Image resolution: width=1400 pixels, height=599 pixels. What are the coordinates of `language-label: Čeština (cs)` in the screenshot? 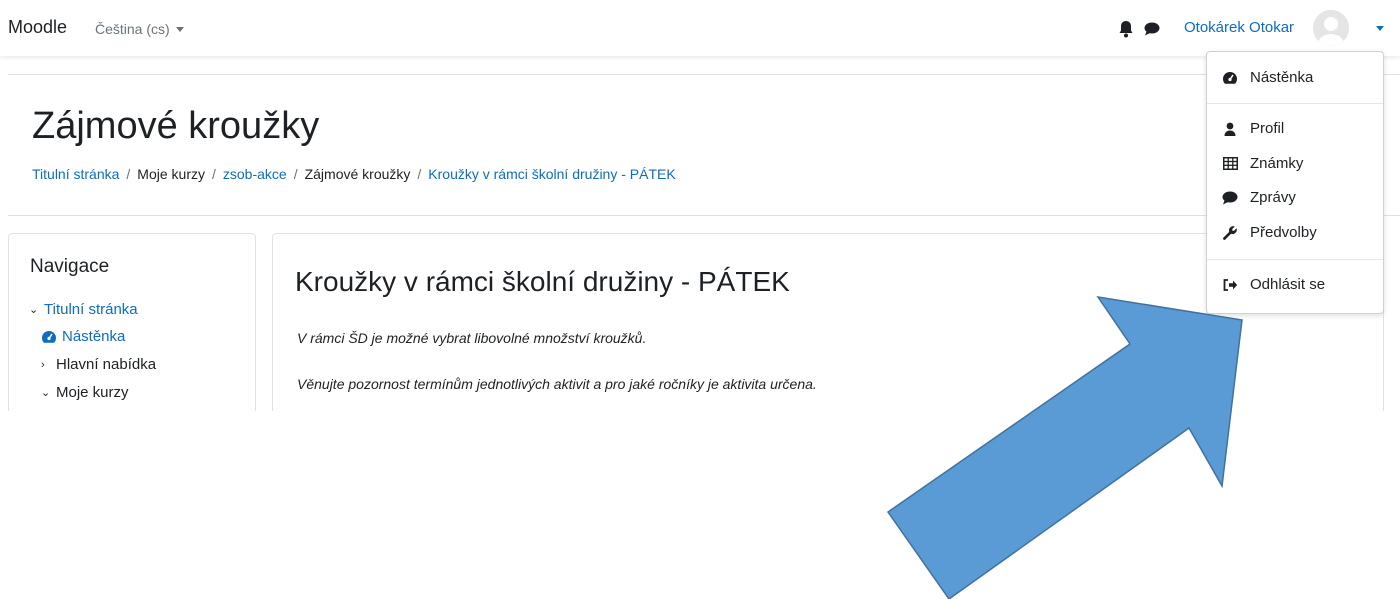 It's located at (132, 29).